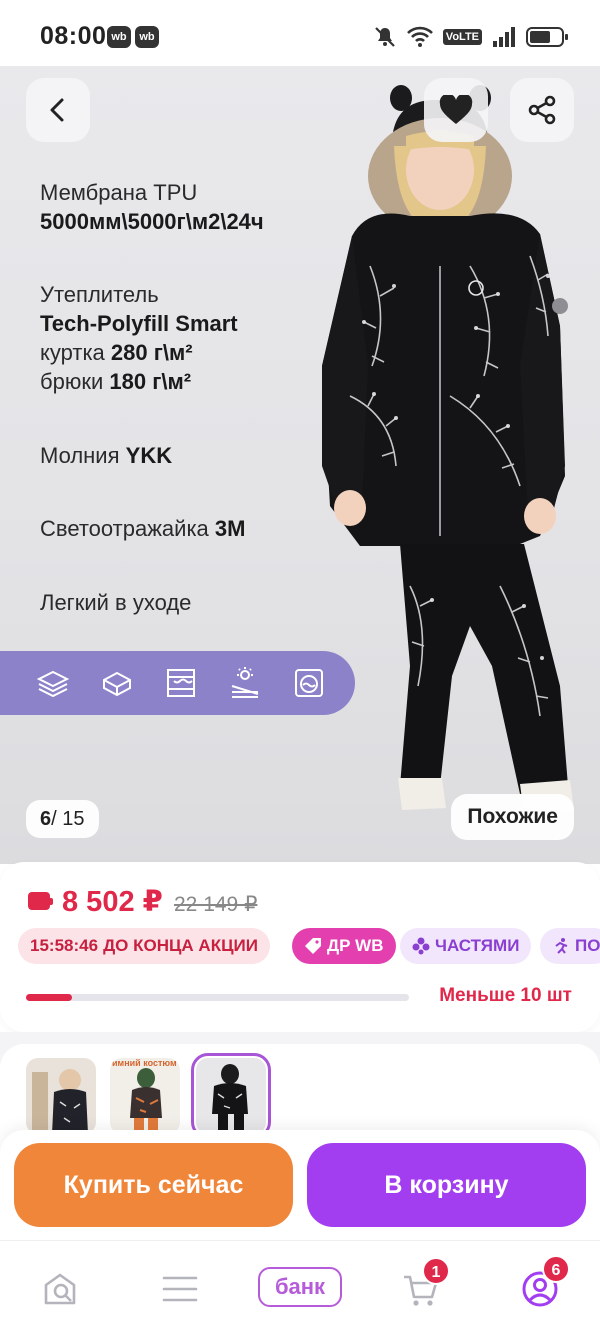  I want to click on signal-icon, so click(504, 37).